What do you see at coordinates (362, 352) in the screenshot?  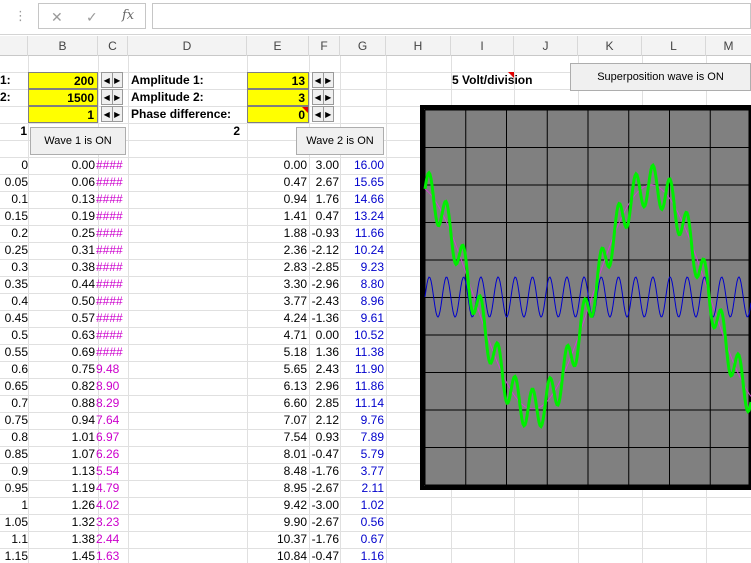 I see `table-cell: 11.38` at bounding box center [362, 352].